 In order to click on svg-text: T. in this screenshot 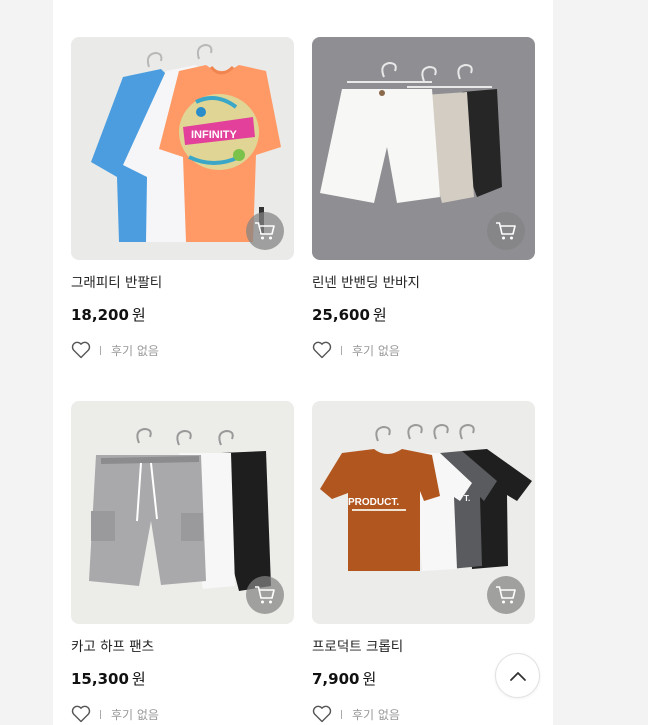, I will do `click(467, 498)`.